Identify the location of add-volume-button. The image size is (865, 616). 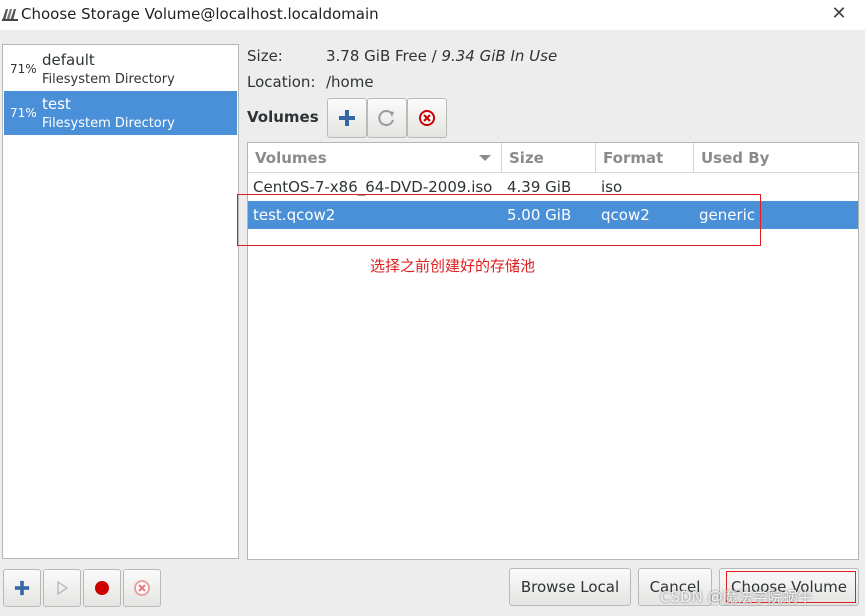
(347, 118).